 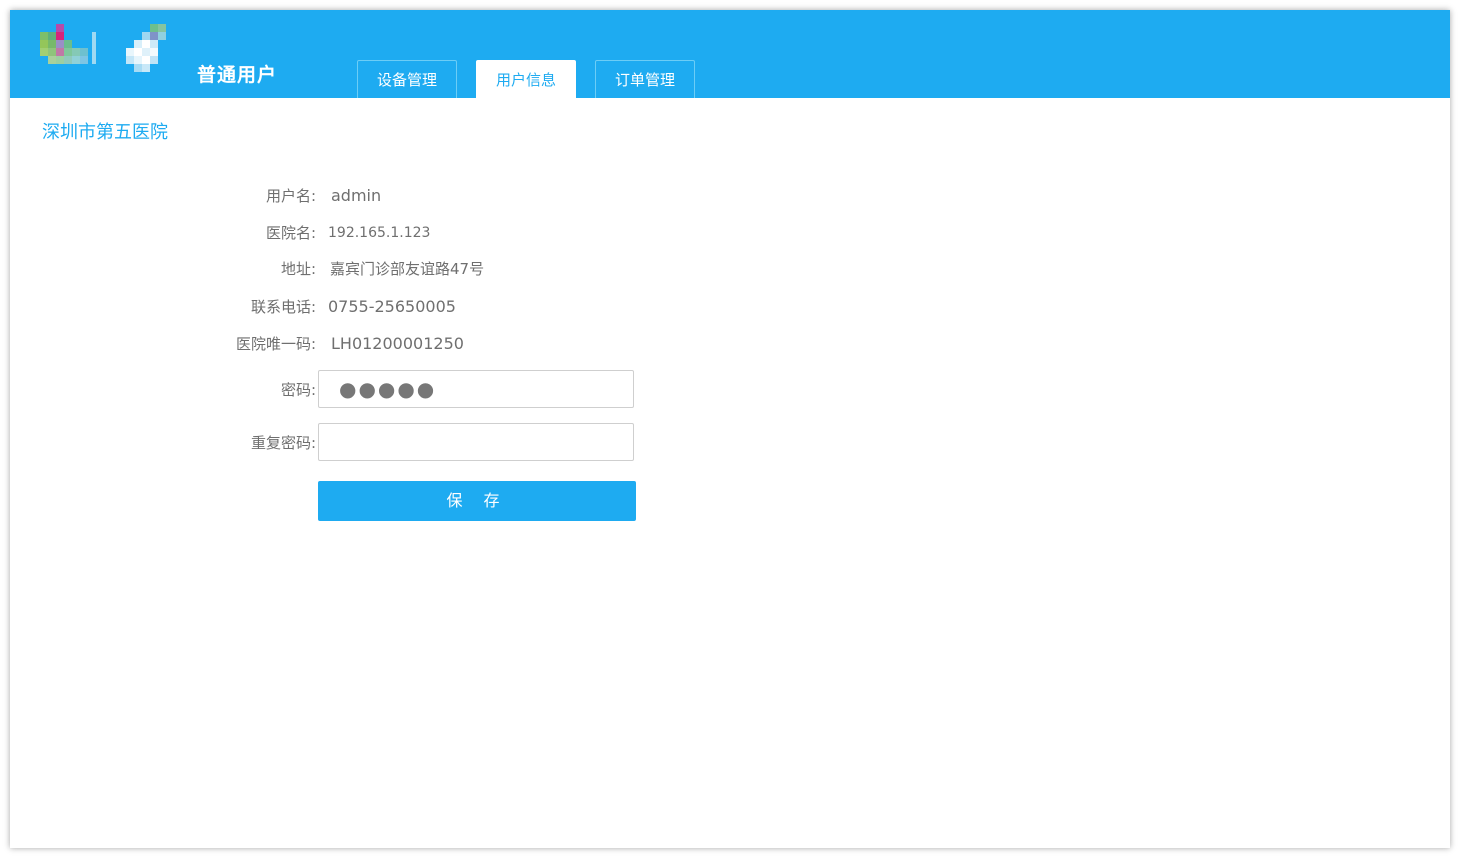 I want to click on phone-row: 联系电话:, so click(x=163, y=307).